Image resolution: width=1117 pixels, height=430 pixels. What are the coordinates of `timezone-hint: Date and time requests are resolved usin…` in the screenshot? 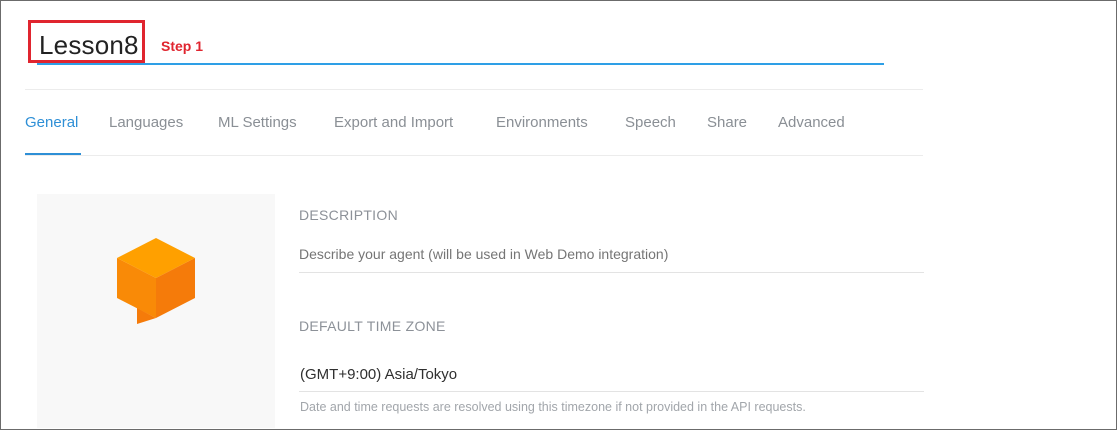 It's located at (553, 407).